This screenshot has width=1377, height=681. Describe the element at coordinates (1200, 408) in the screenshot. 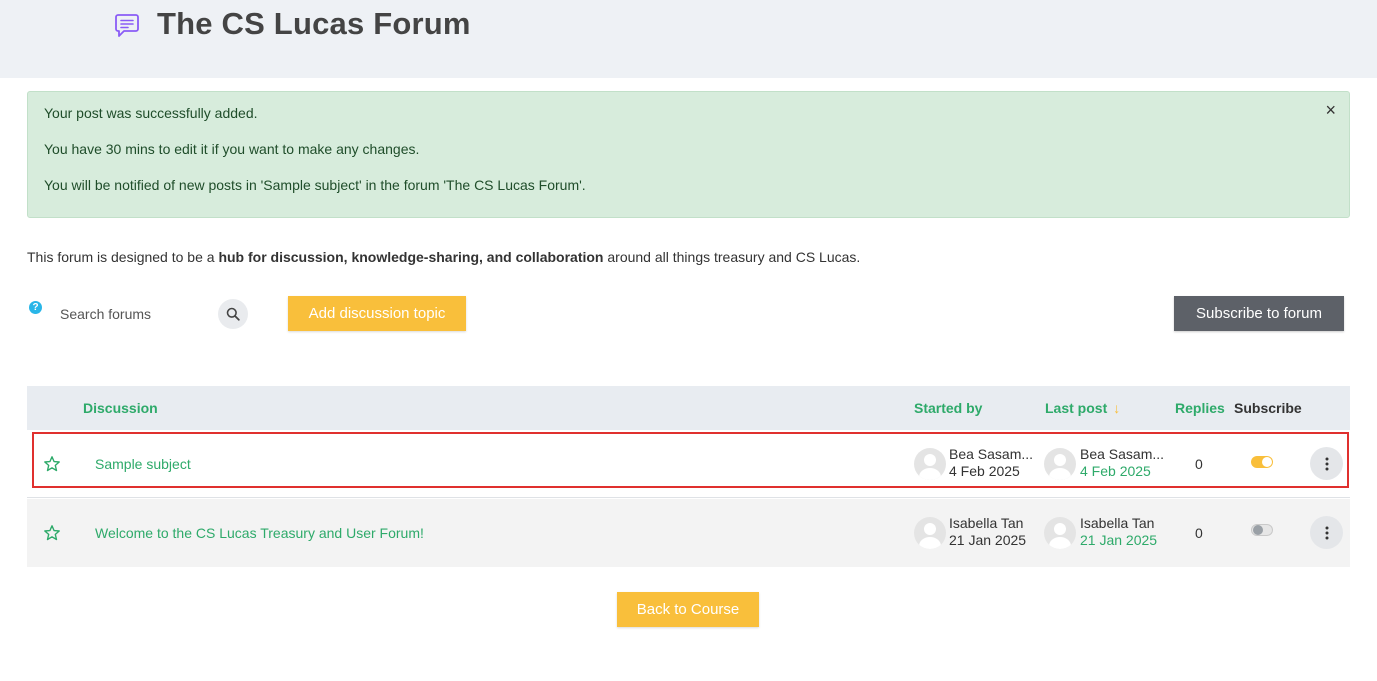

I see `column-header-replies: Replies` at that location.